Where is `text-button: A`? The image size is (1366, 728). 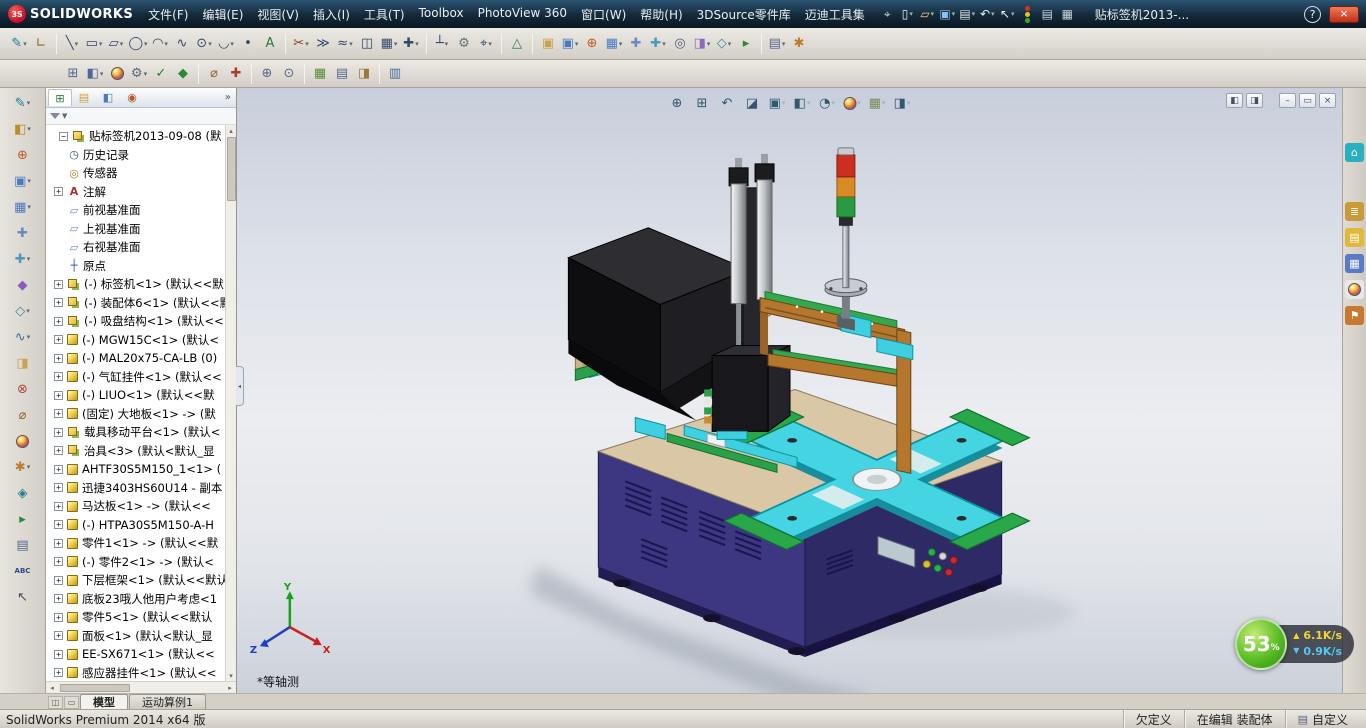 text-button: A is located at coordinates (270, 43).